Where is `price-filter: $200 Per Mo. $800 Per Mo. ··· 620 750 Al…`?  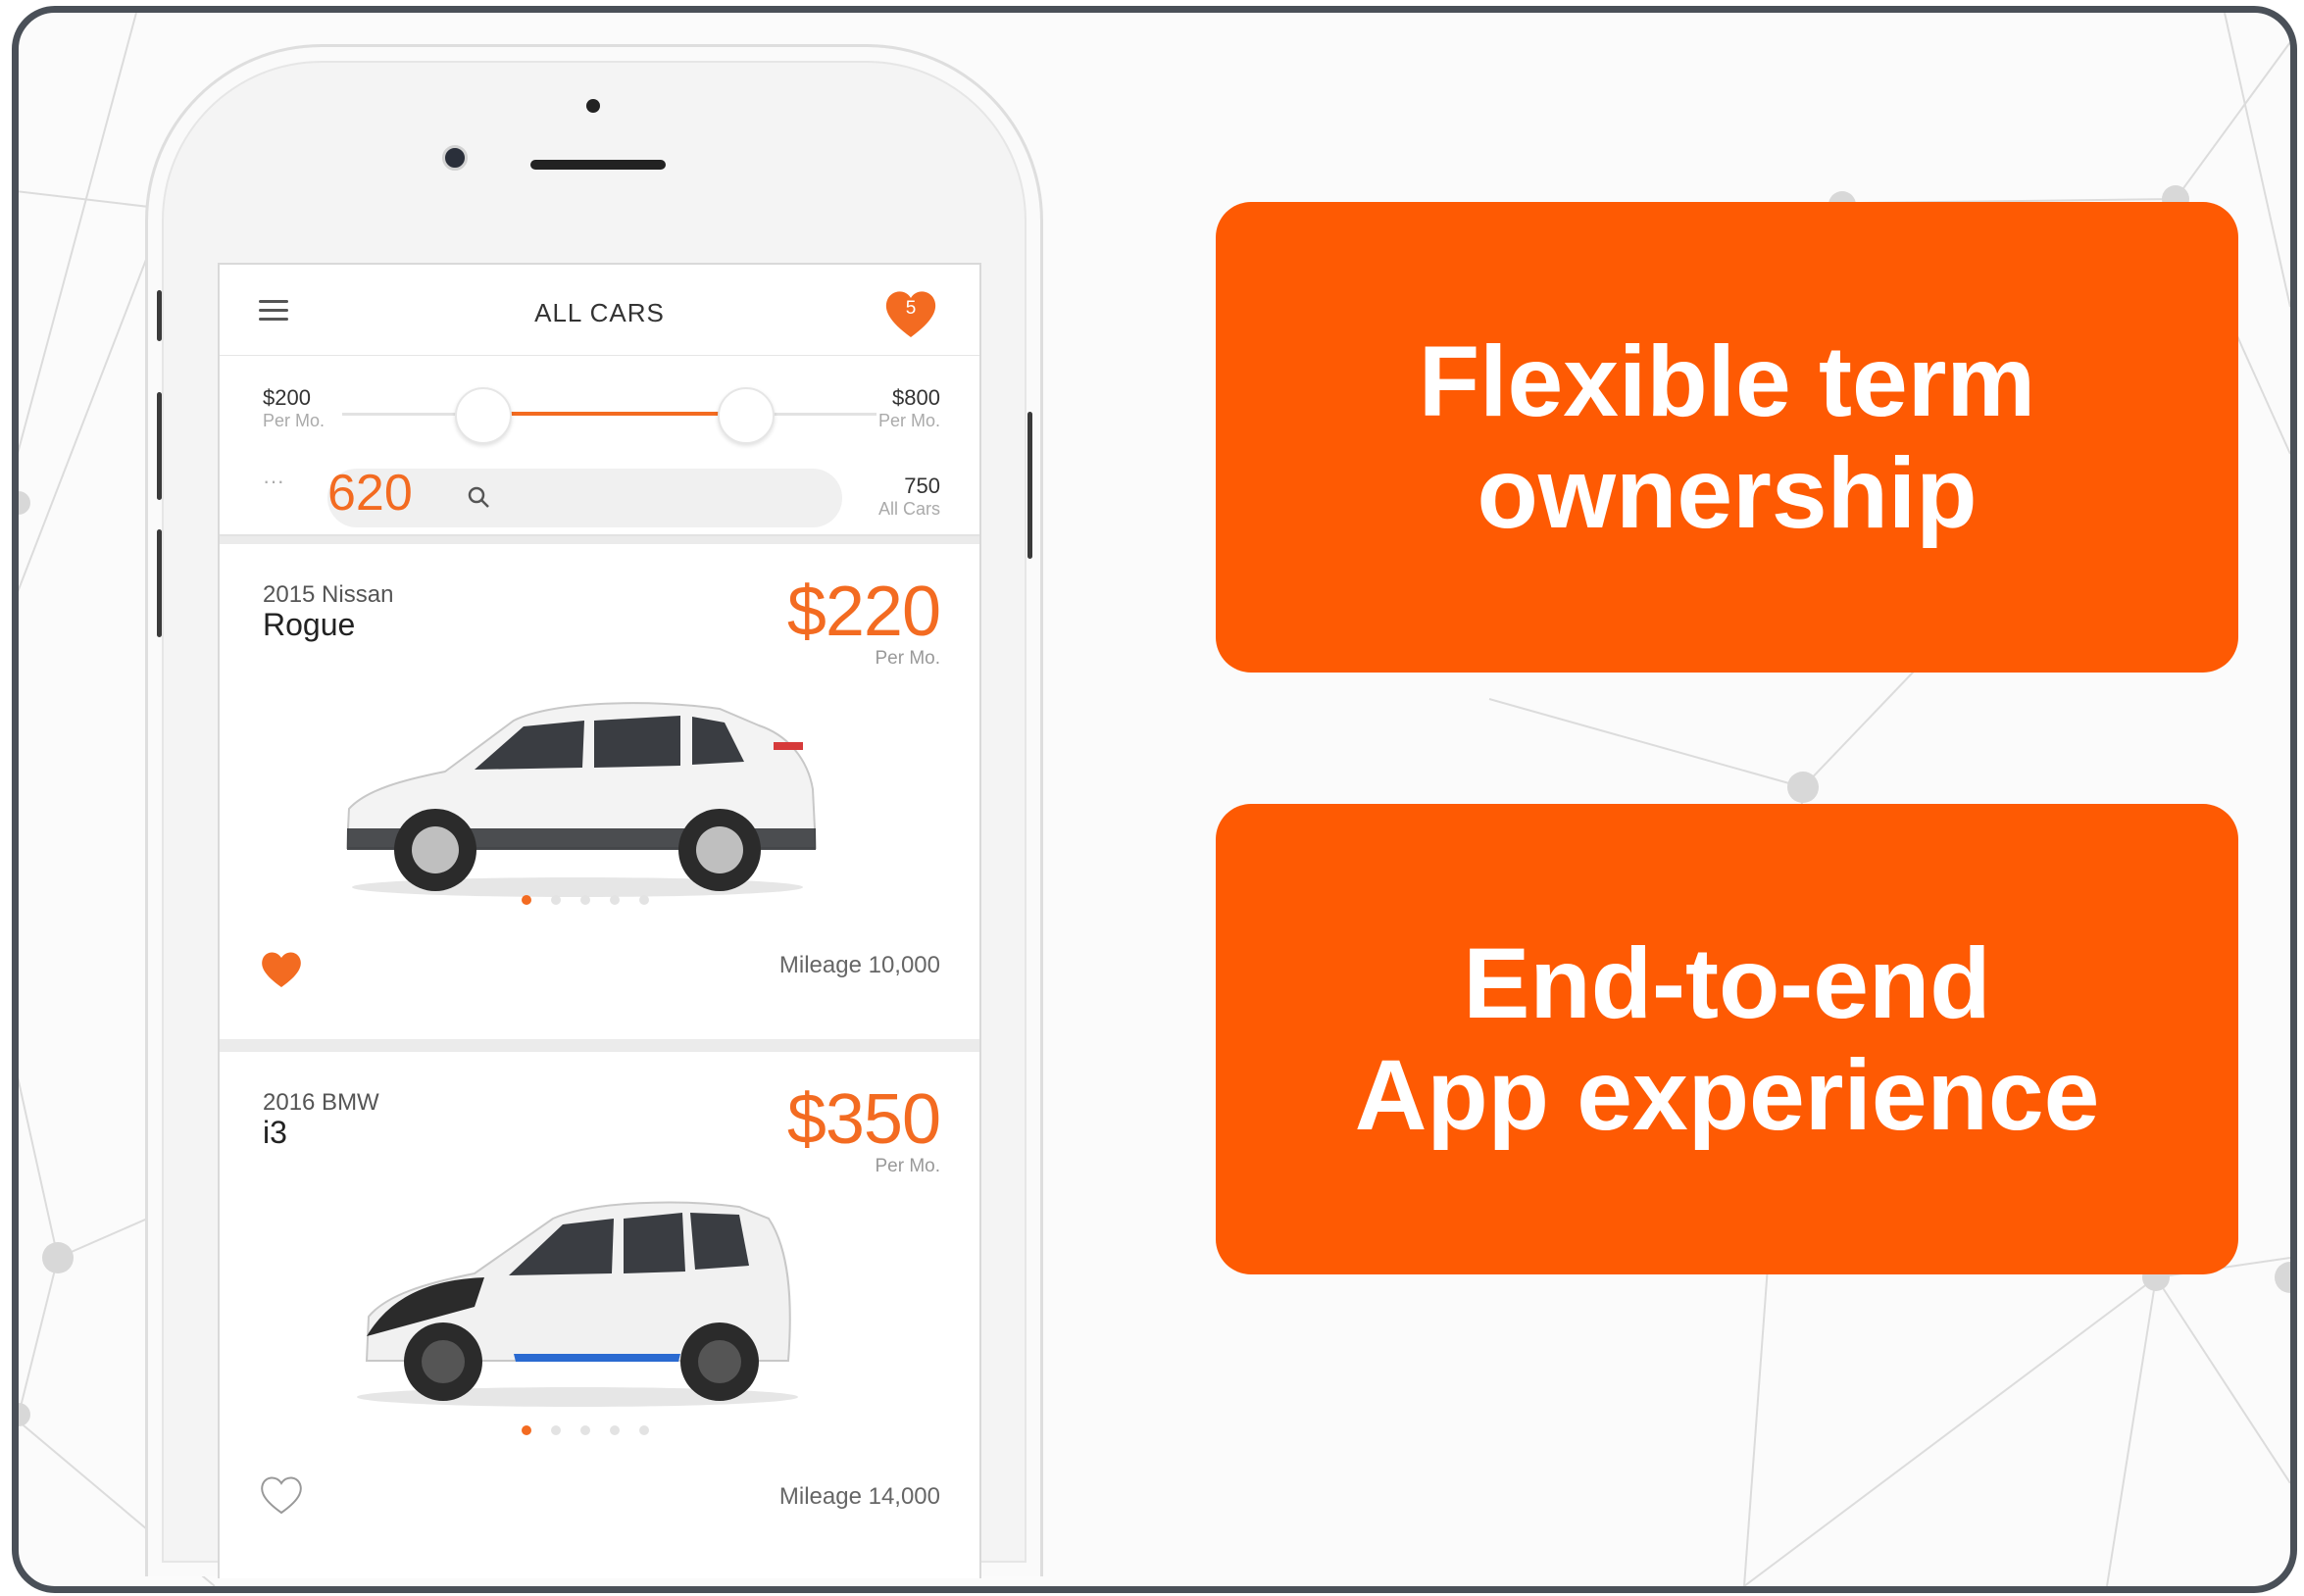
price-filter: $200 Per Mo. $800 Per Mo. ··· 620 750 Al… is located at coordinates (599, 446).